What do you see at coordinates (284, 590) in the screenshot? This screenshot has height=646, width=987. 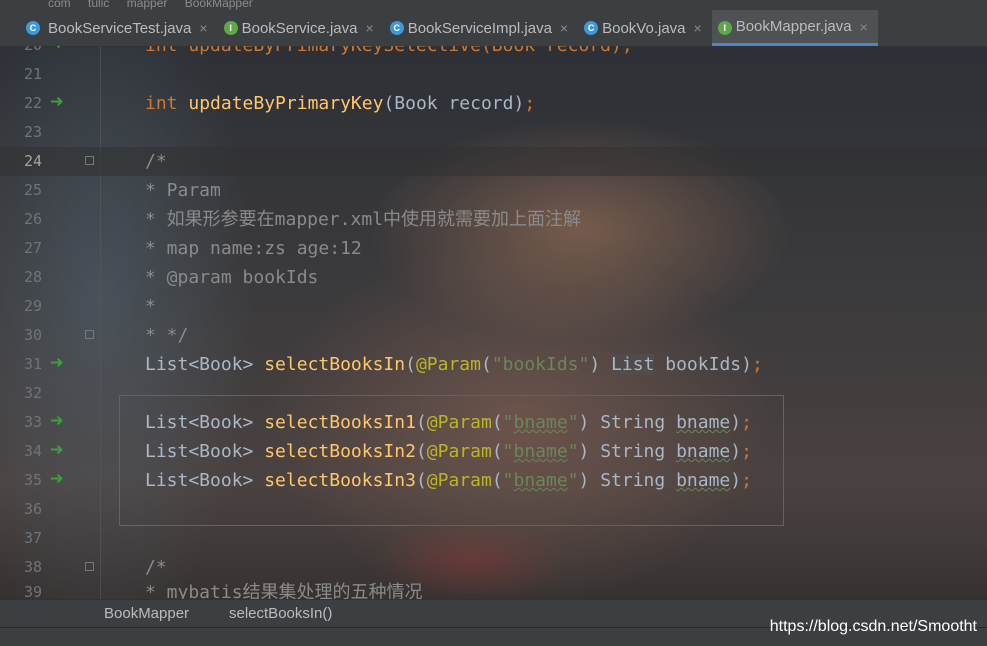 I see `code-text: * mybatis结果集处理的五种情况` at bounding box center [284, 590].